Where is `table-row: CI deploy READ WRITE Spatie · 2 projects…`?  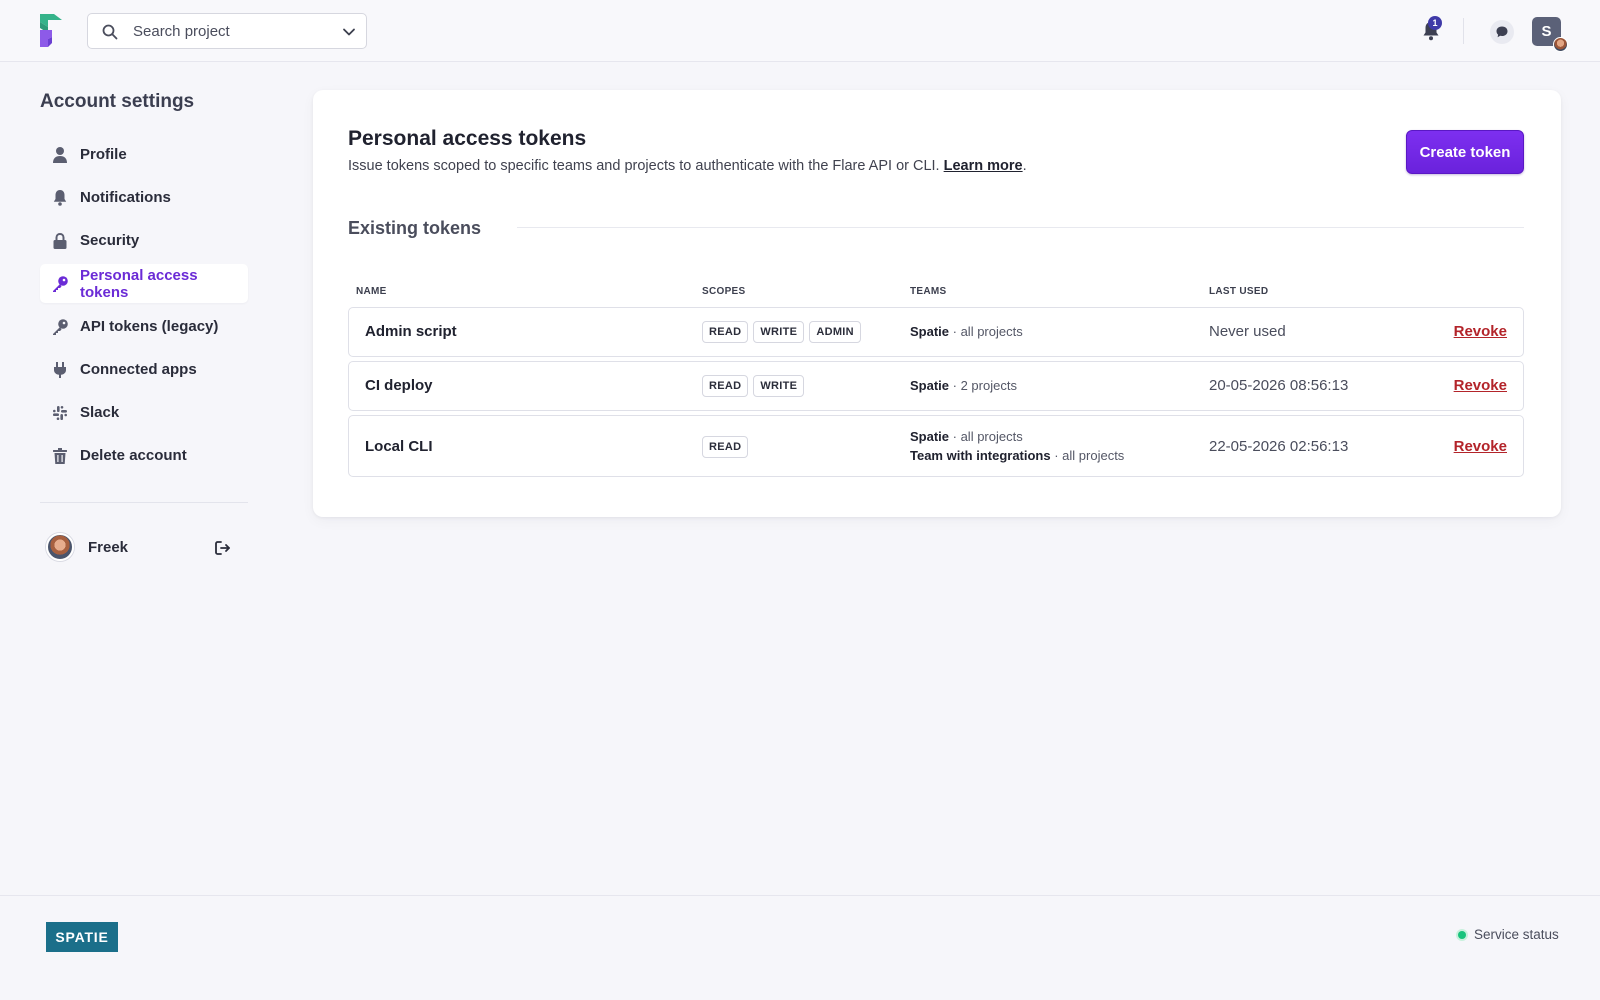
table-row: CI deploy READ WRITE Spatie · 2 projects… is located at coordinates (936, 386).